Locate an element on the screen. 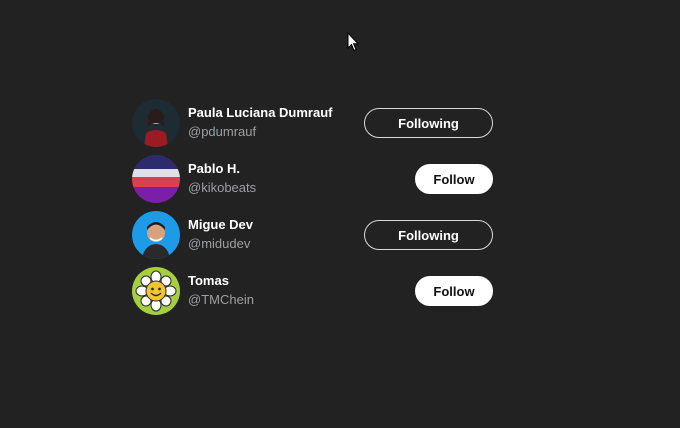 Image resolution: width=680 pixels, height=428 pixels. user-name: Paula Luciana Dumrauf is located at coordinates (260, 113).